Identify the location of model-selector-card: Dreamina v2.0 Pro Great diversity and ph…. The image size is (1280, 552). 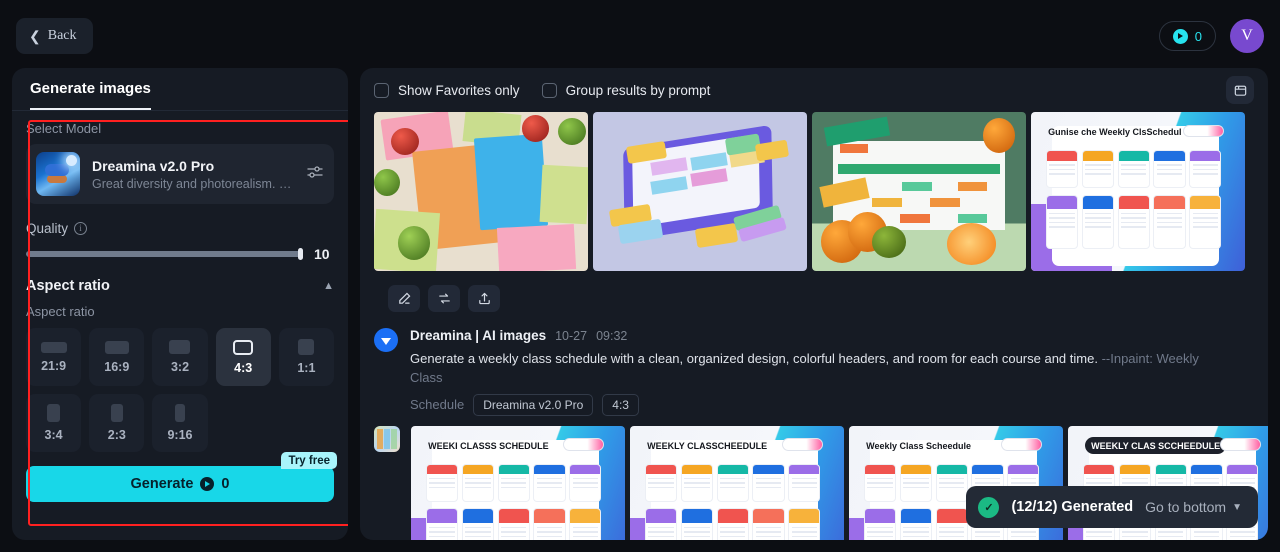
(180, 174).